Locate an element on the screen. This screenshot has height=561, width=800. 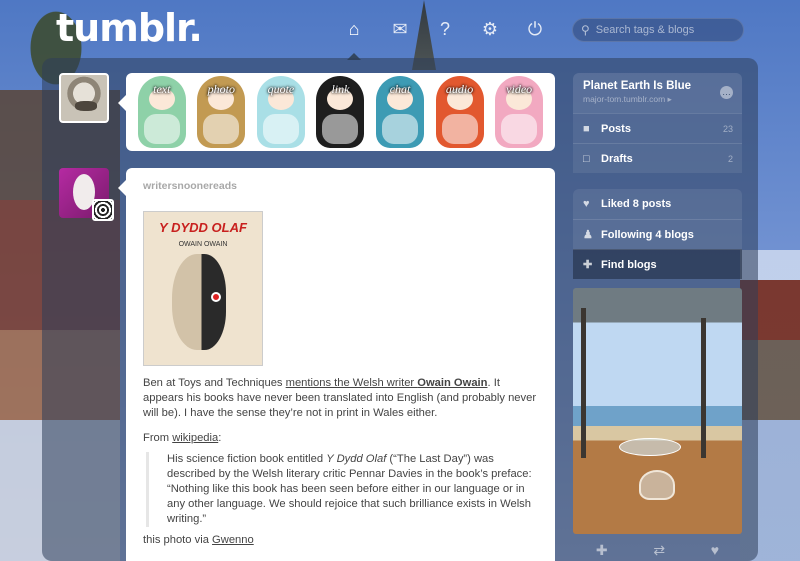
new-video-post-button: video is located at coordinates (519, 112).